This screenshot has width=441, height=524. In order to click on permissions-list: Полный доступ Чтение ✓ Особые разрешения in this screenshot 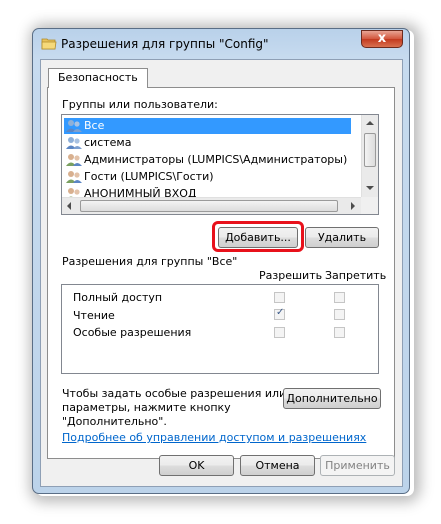, I will do `click(220, 329)`.